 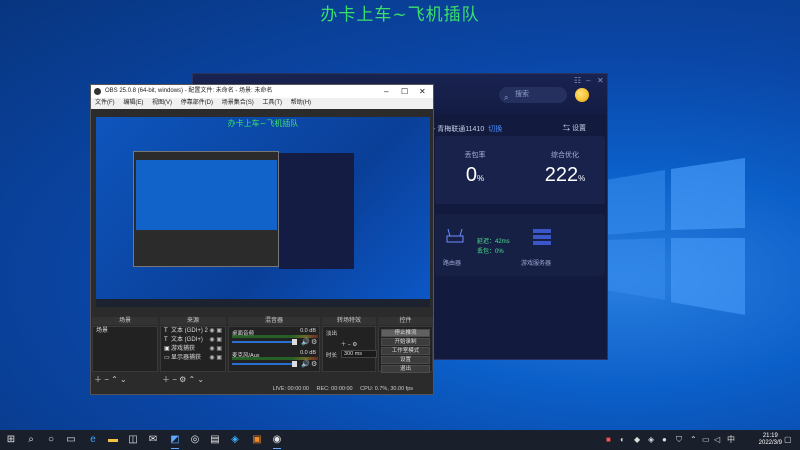 What do you see at coordinates (274, 321) in the screenshot?
I see `mixer-header: 混音器` at bounding box center [274, 321].